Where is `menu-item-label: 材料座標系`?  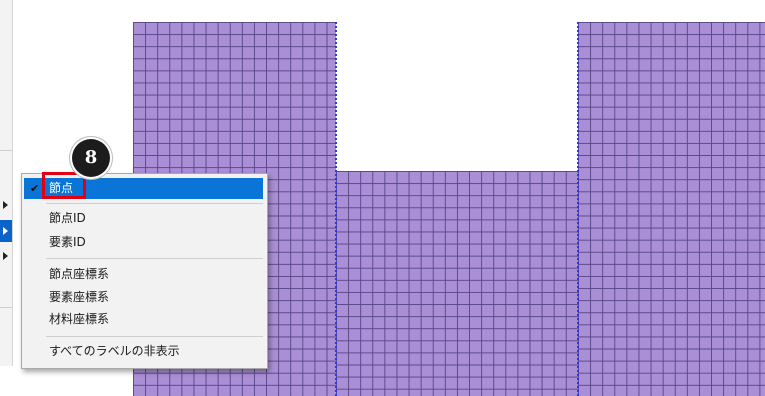
menu-item-label: 材料座標系 is located at coordinates (79, 319).